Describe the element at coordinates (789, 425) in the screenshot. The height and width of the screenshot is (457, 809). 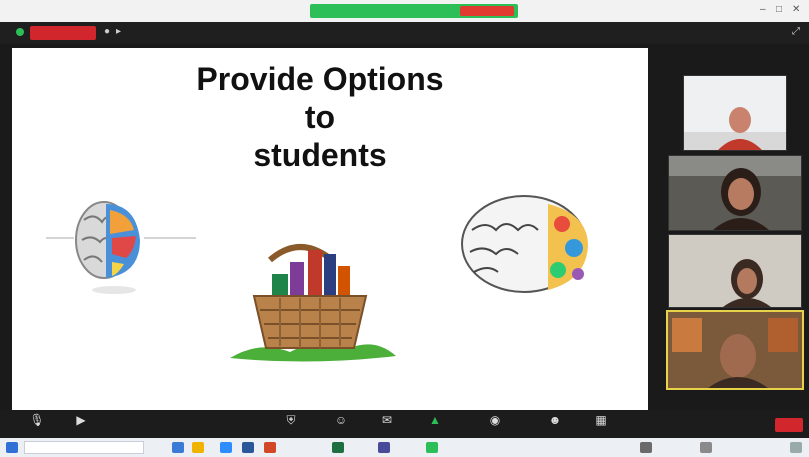
I see `end-meeting-button` at that location.